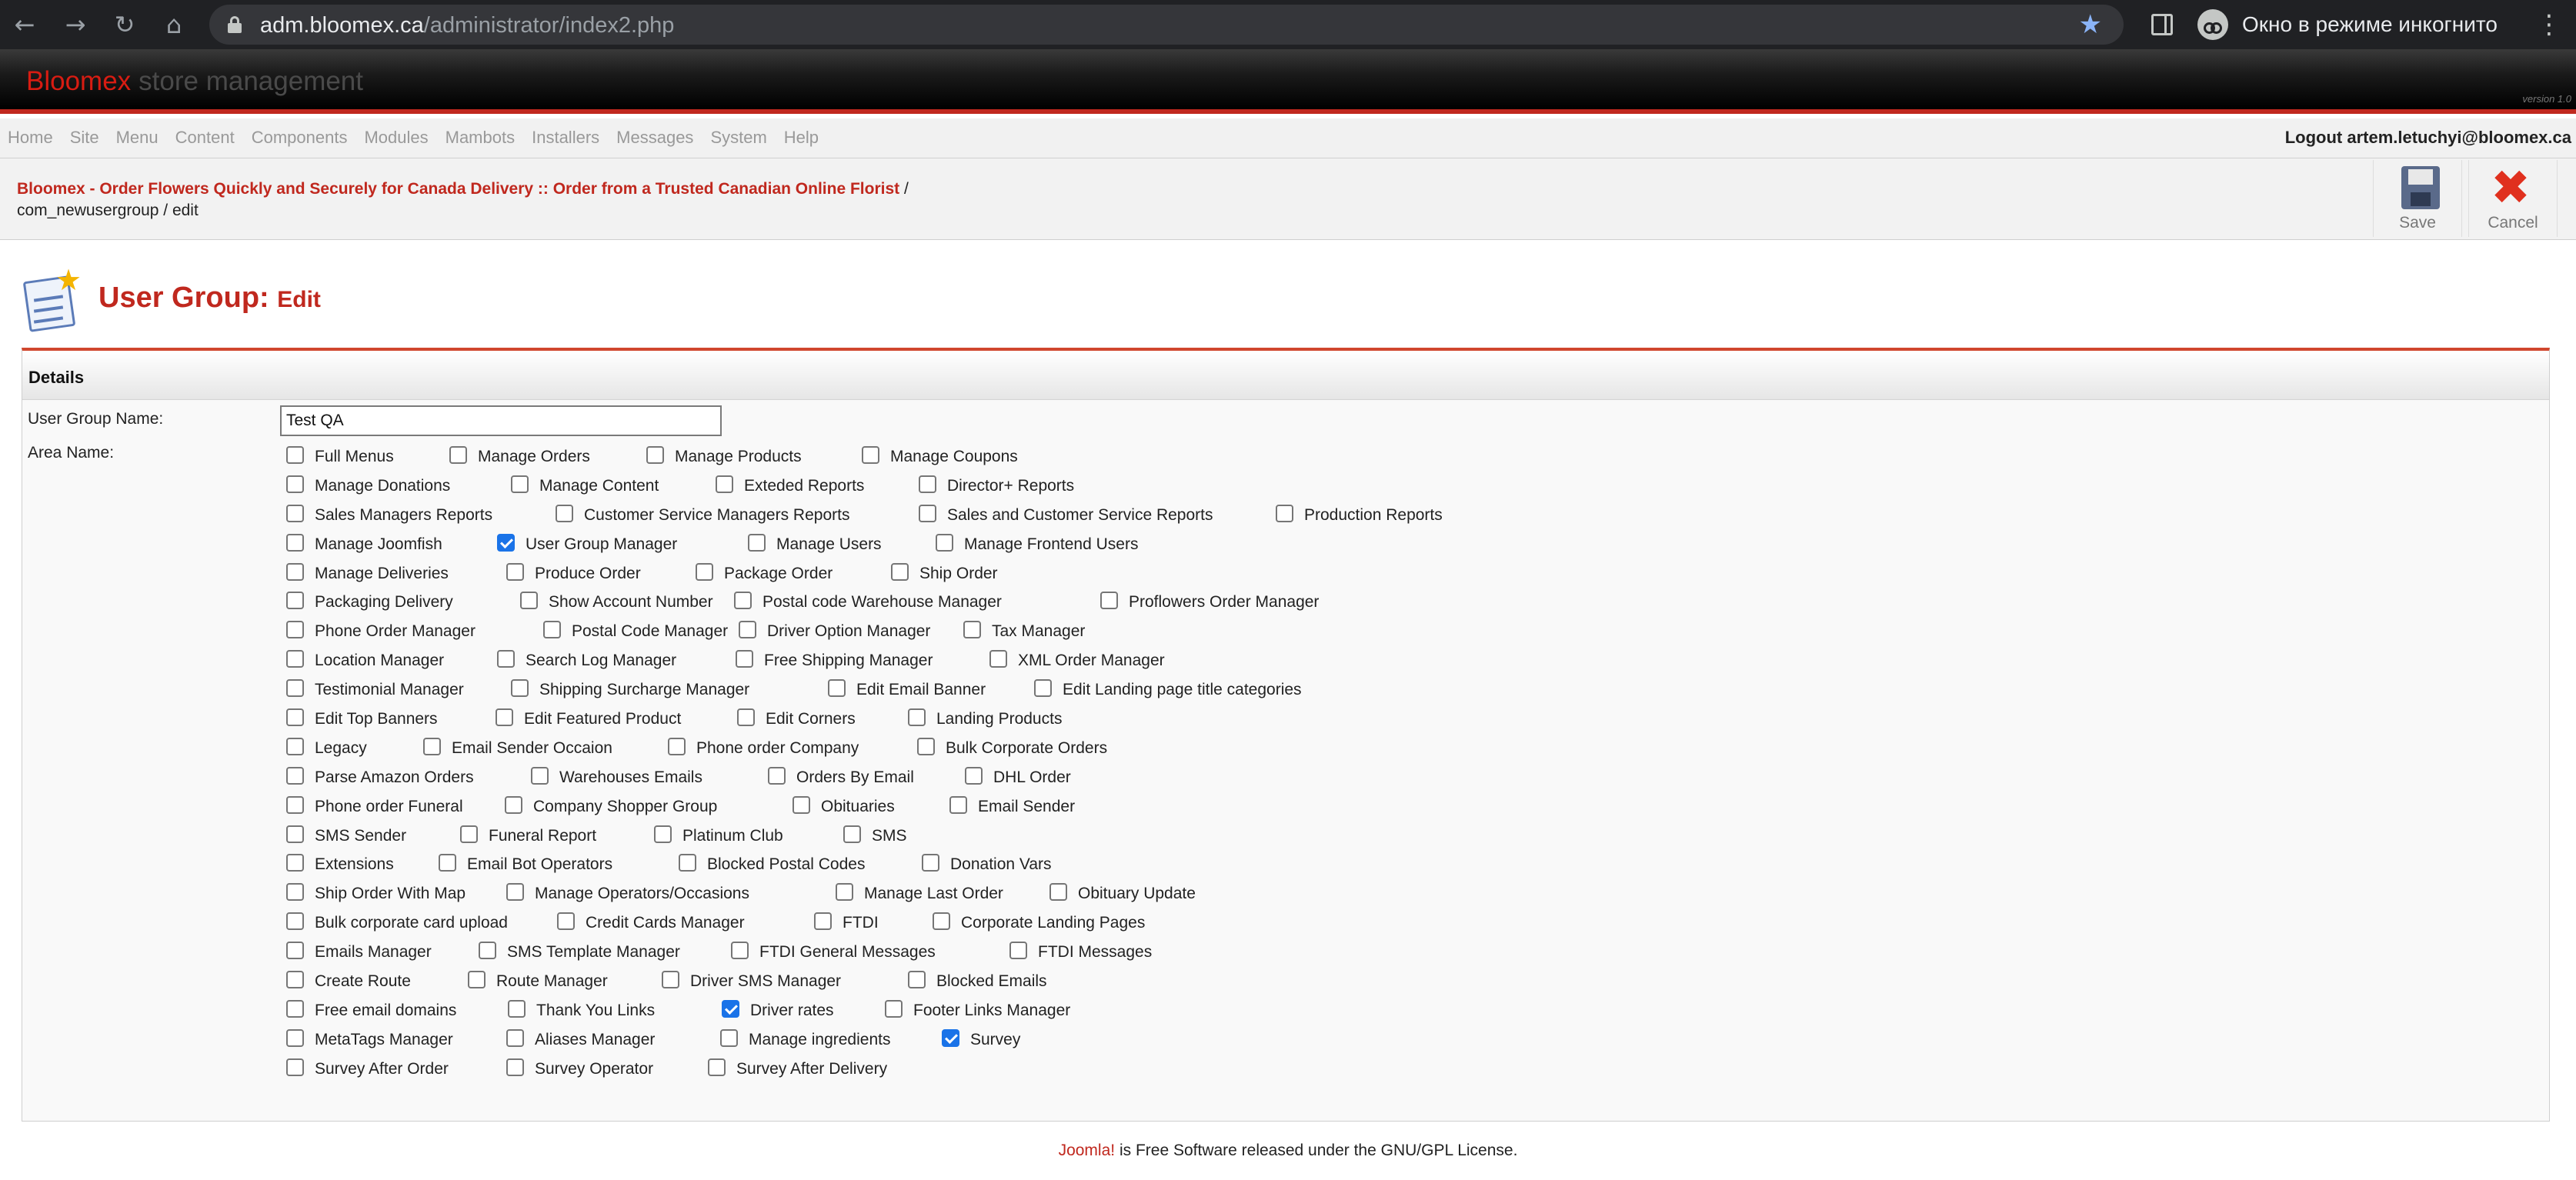 The width and height of the screenshot is (2576, 1180). What do you see at coordinates (798, 1068) in the screenshot?
I see `area-survey-after-delivery-option: Survey After Delivery` at bounding box center [798, 1068].